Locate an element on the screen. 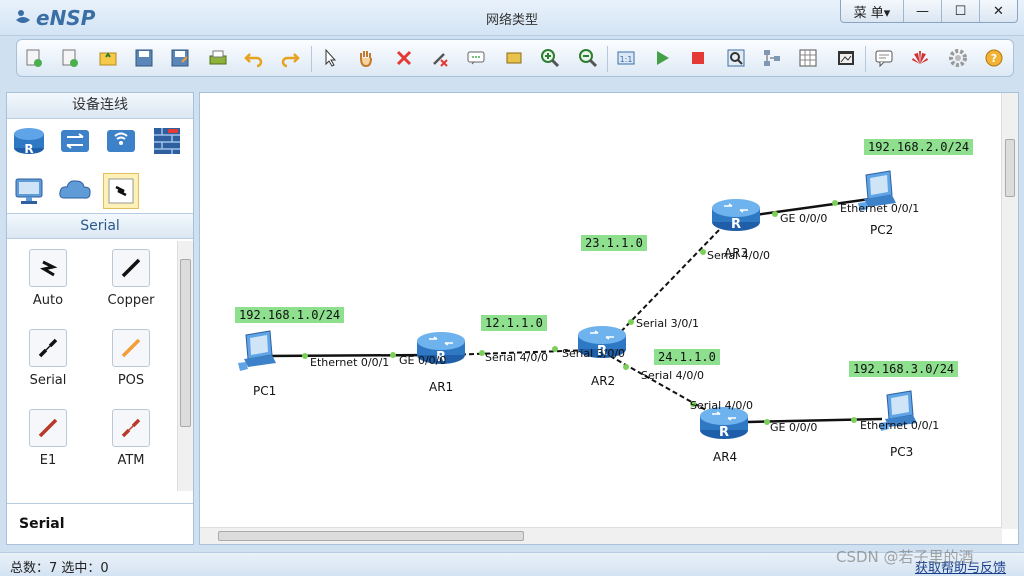 This screenshot has width=1024, height=576. print-icon is located at coordinates (218, 58).